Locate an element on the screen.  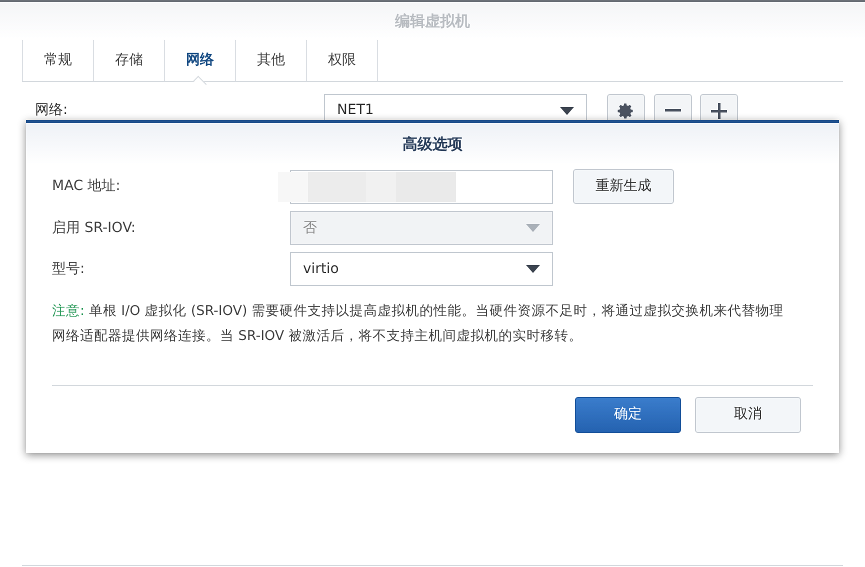
select-dropdown: virtio is located at coordinates (421, 269).